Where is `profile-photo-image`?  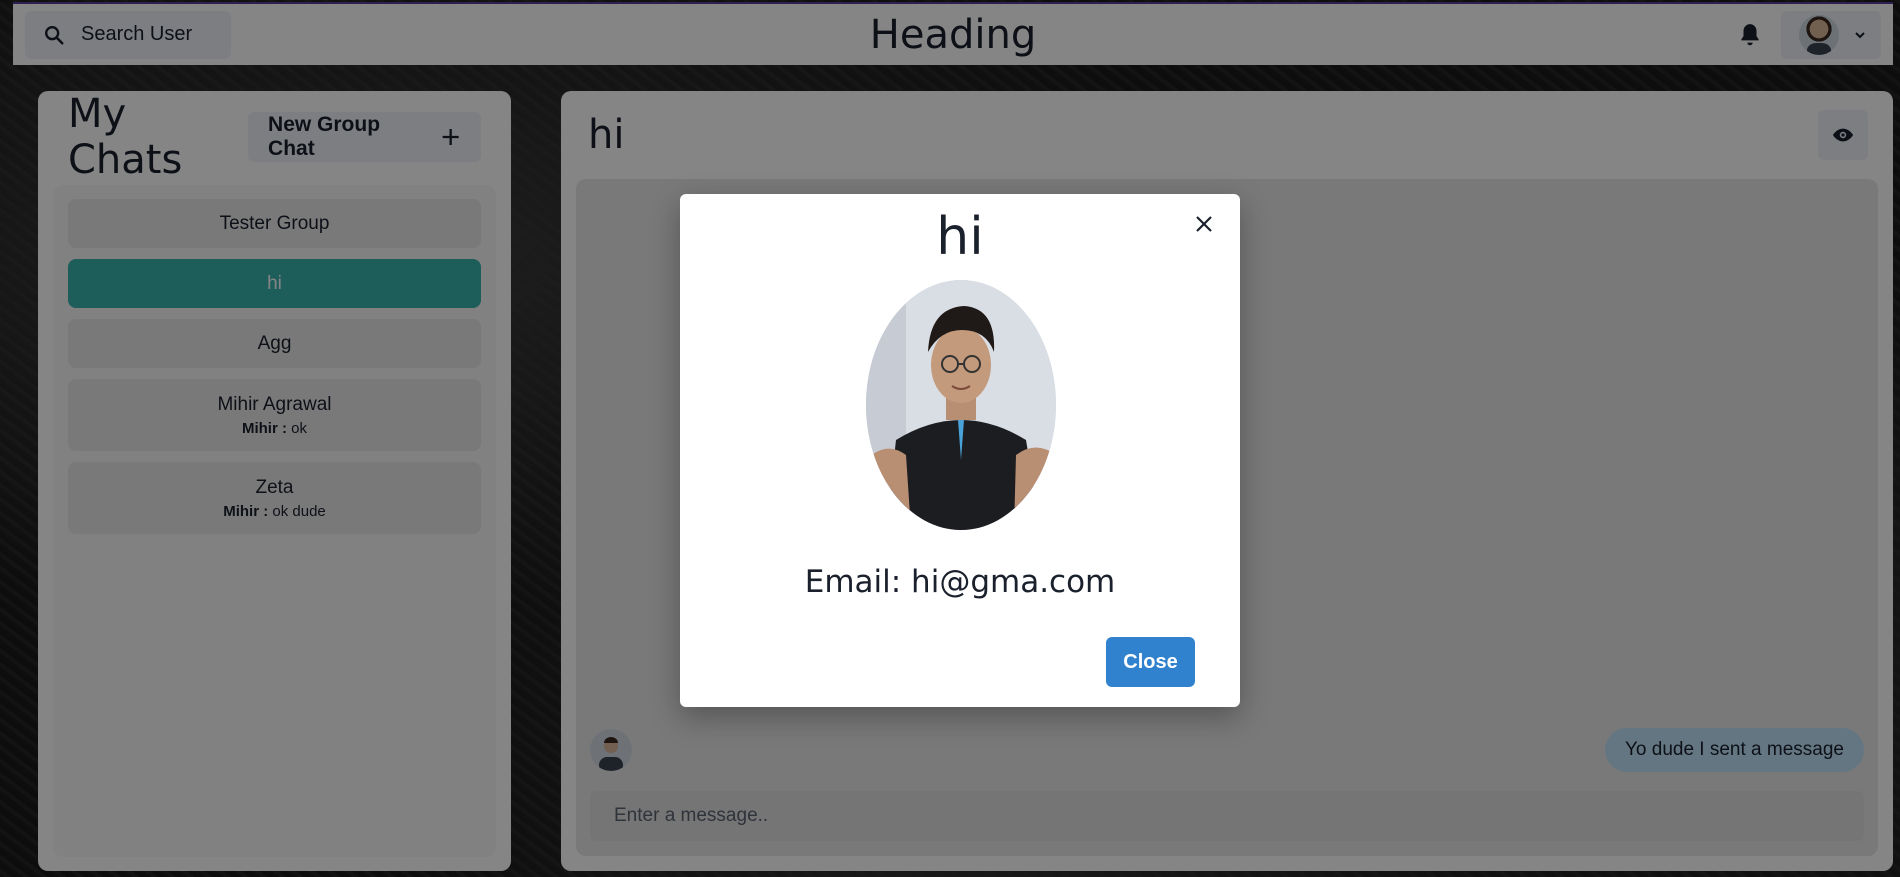 profile-photo-image is located at coordinates (961, 405).